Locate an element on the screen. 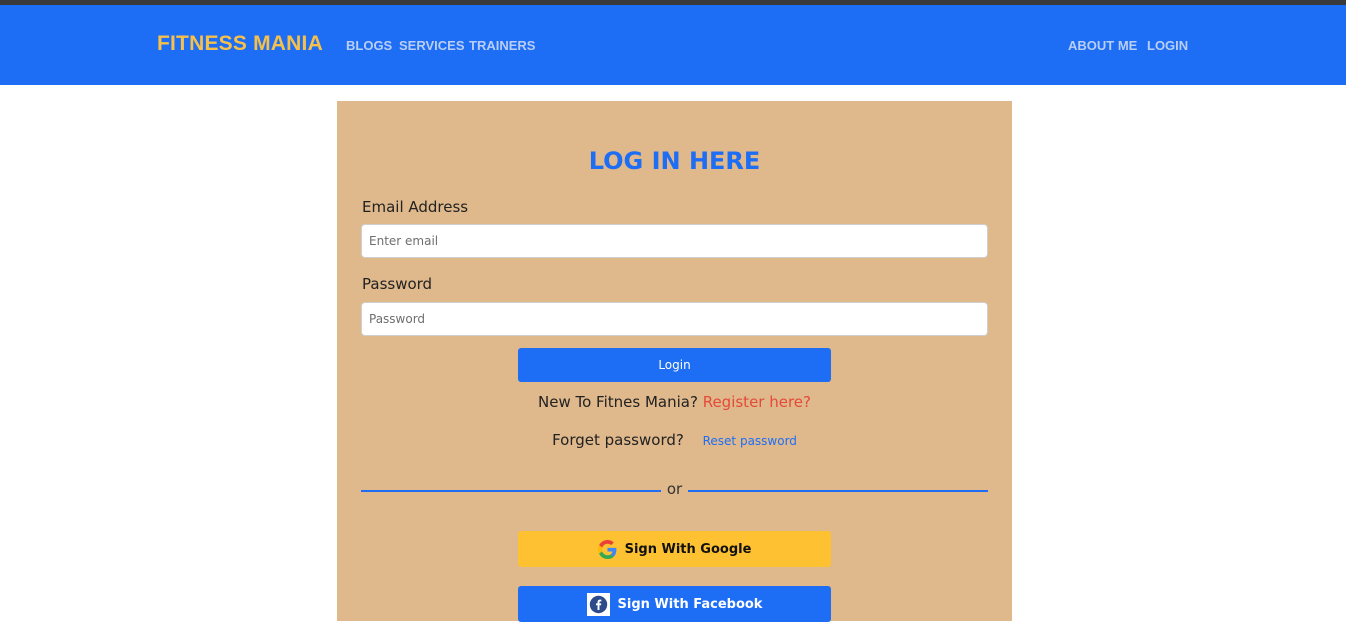  nav-link-blogs: BLOGS is located at coordinates (369, 45).